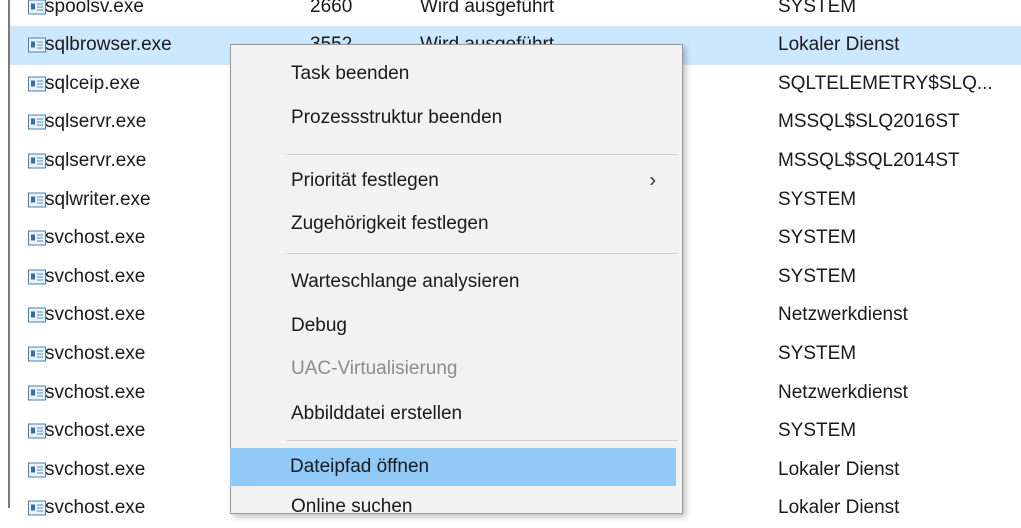  What do you see at coordinates (390, 223) in the screenshot?
I see `menu-item-label: Zugehörigkeit festlegen` at bounding box center [390, 223].